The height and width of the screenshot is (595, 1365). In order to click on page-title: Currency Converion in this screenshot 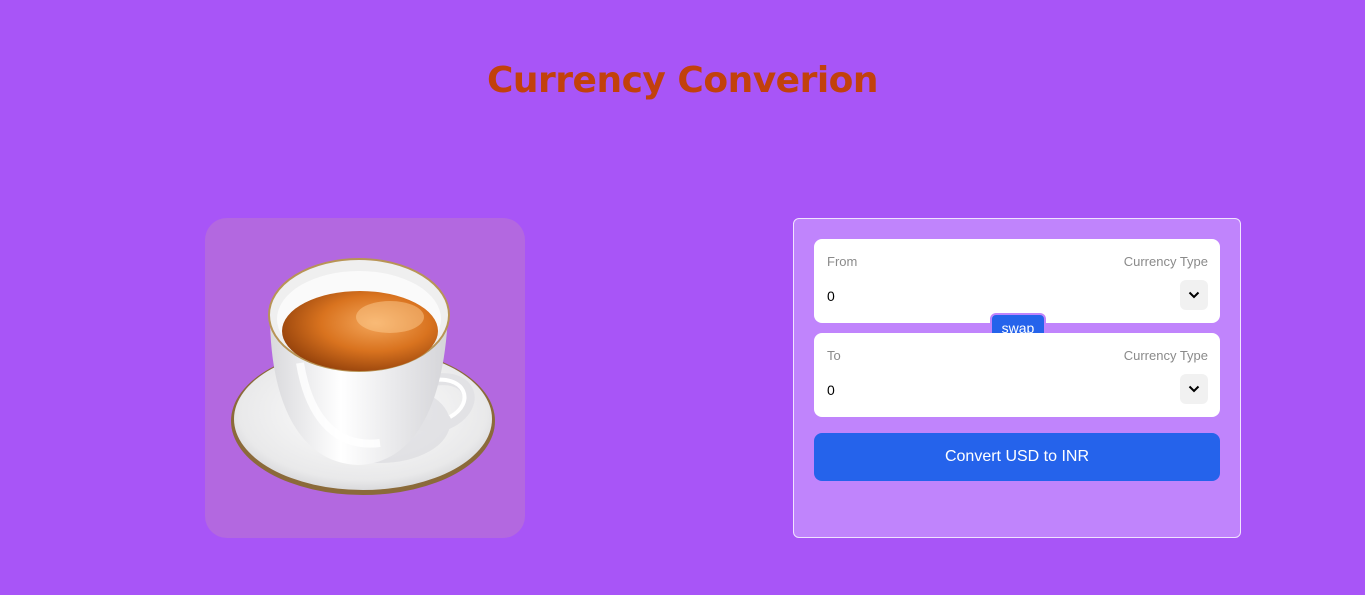, I will do `click(682, 80)`.